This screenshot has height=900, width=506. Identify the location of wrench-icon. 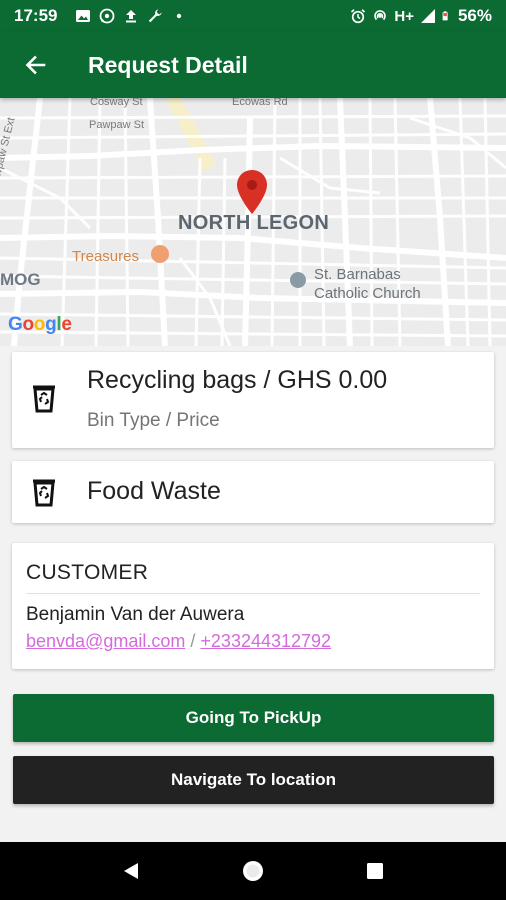
(155, 16).